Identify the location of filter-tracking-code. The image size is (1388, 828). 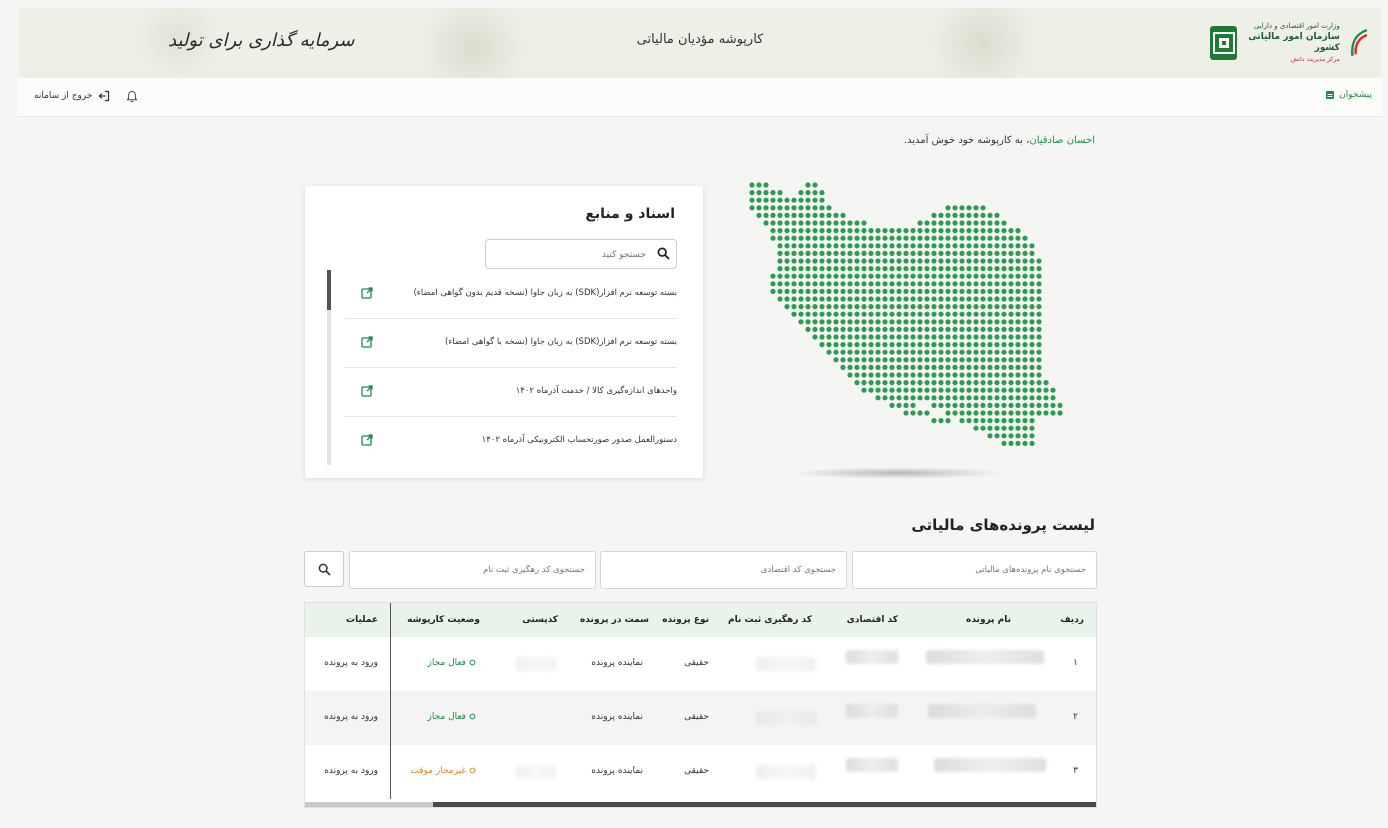
(472, 570).